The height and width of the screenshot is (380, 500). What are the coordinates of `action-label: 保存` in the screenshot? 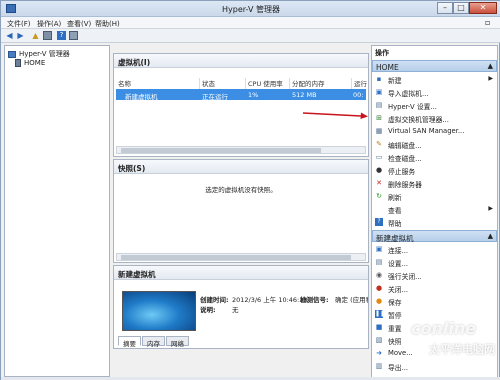 It's located at (395, 303).